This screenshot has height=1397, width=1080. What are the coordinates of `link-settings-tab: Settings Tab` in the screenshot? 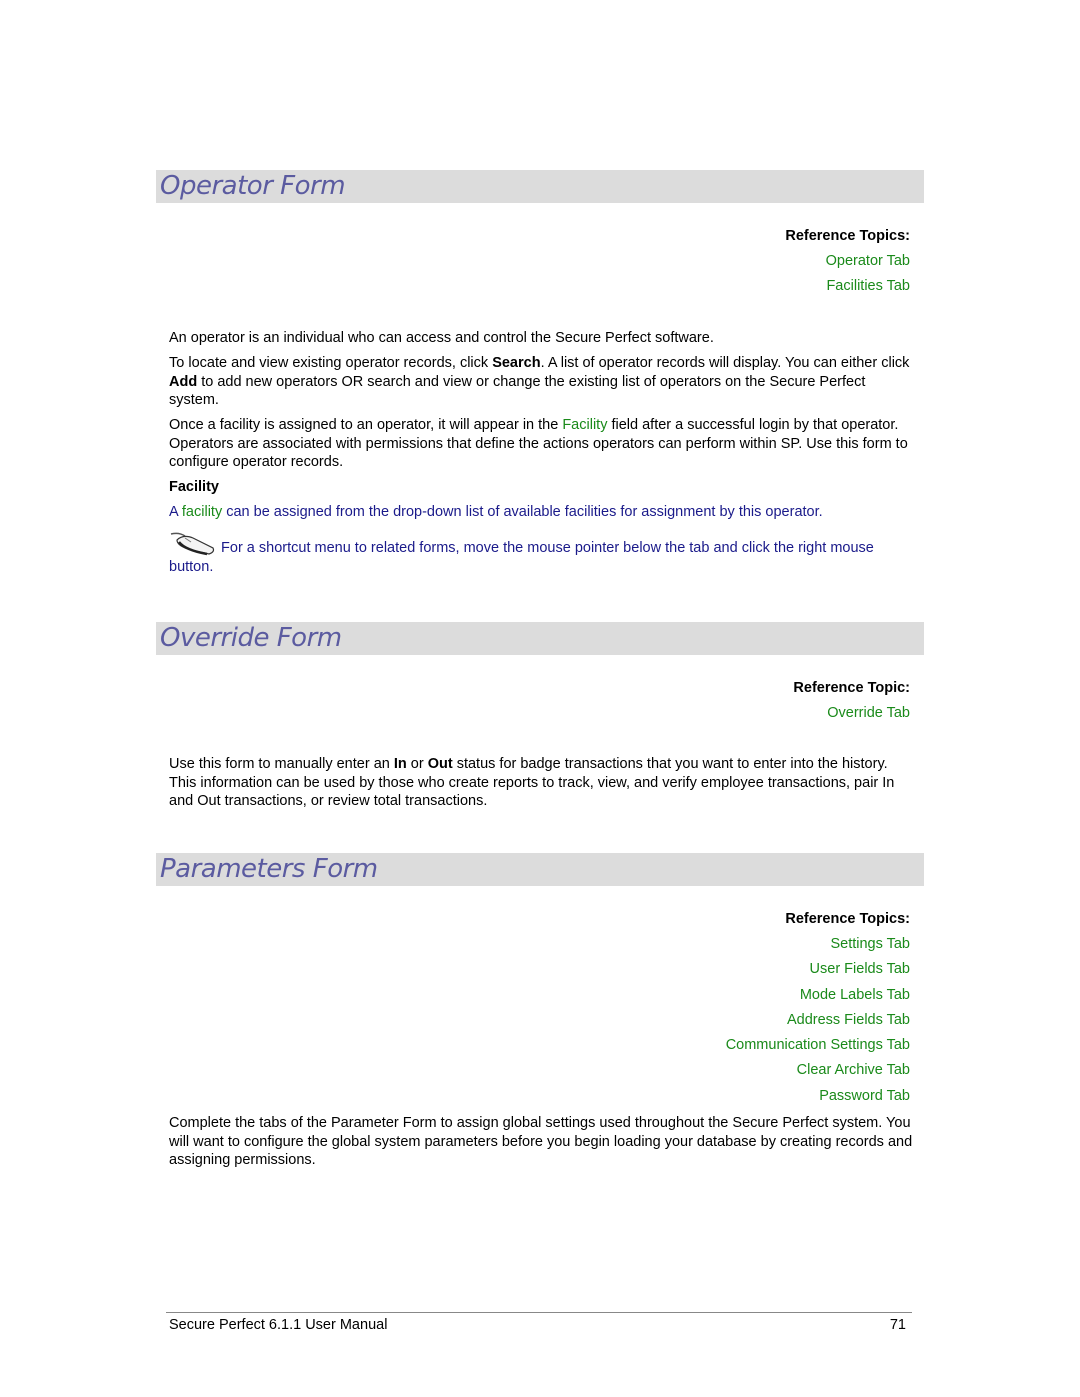 It's located at (818, 944).